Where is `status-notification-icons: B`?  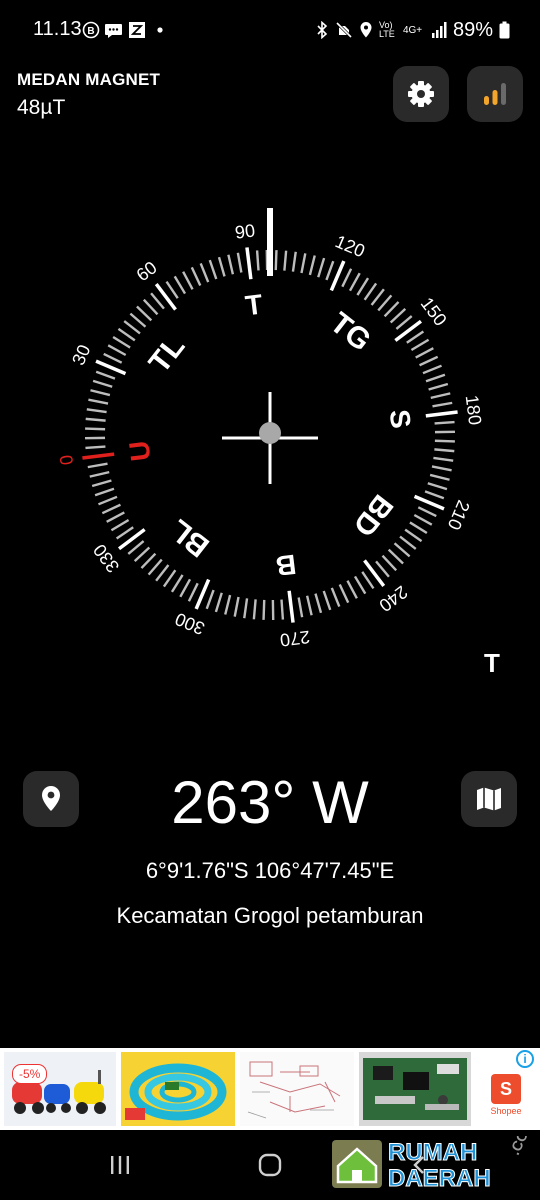 status-notification-icons: B is located at coordinates (125, 30).